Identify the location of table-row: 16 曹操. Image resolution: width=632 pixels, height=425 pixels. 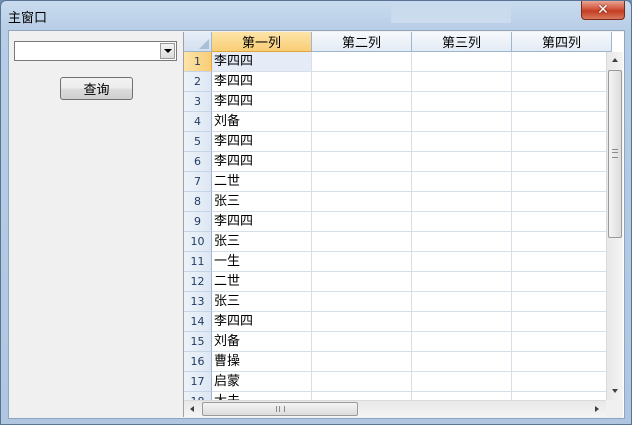
(395, 362).